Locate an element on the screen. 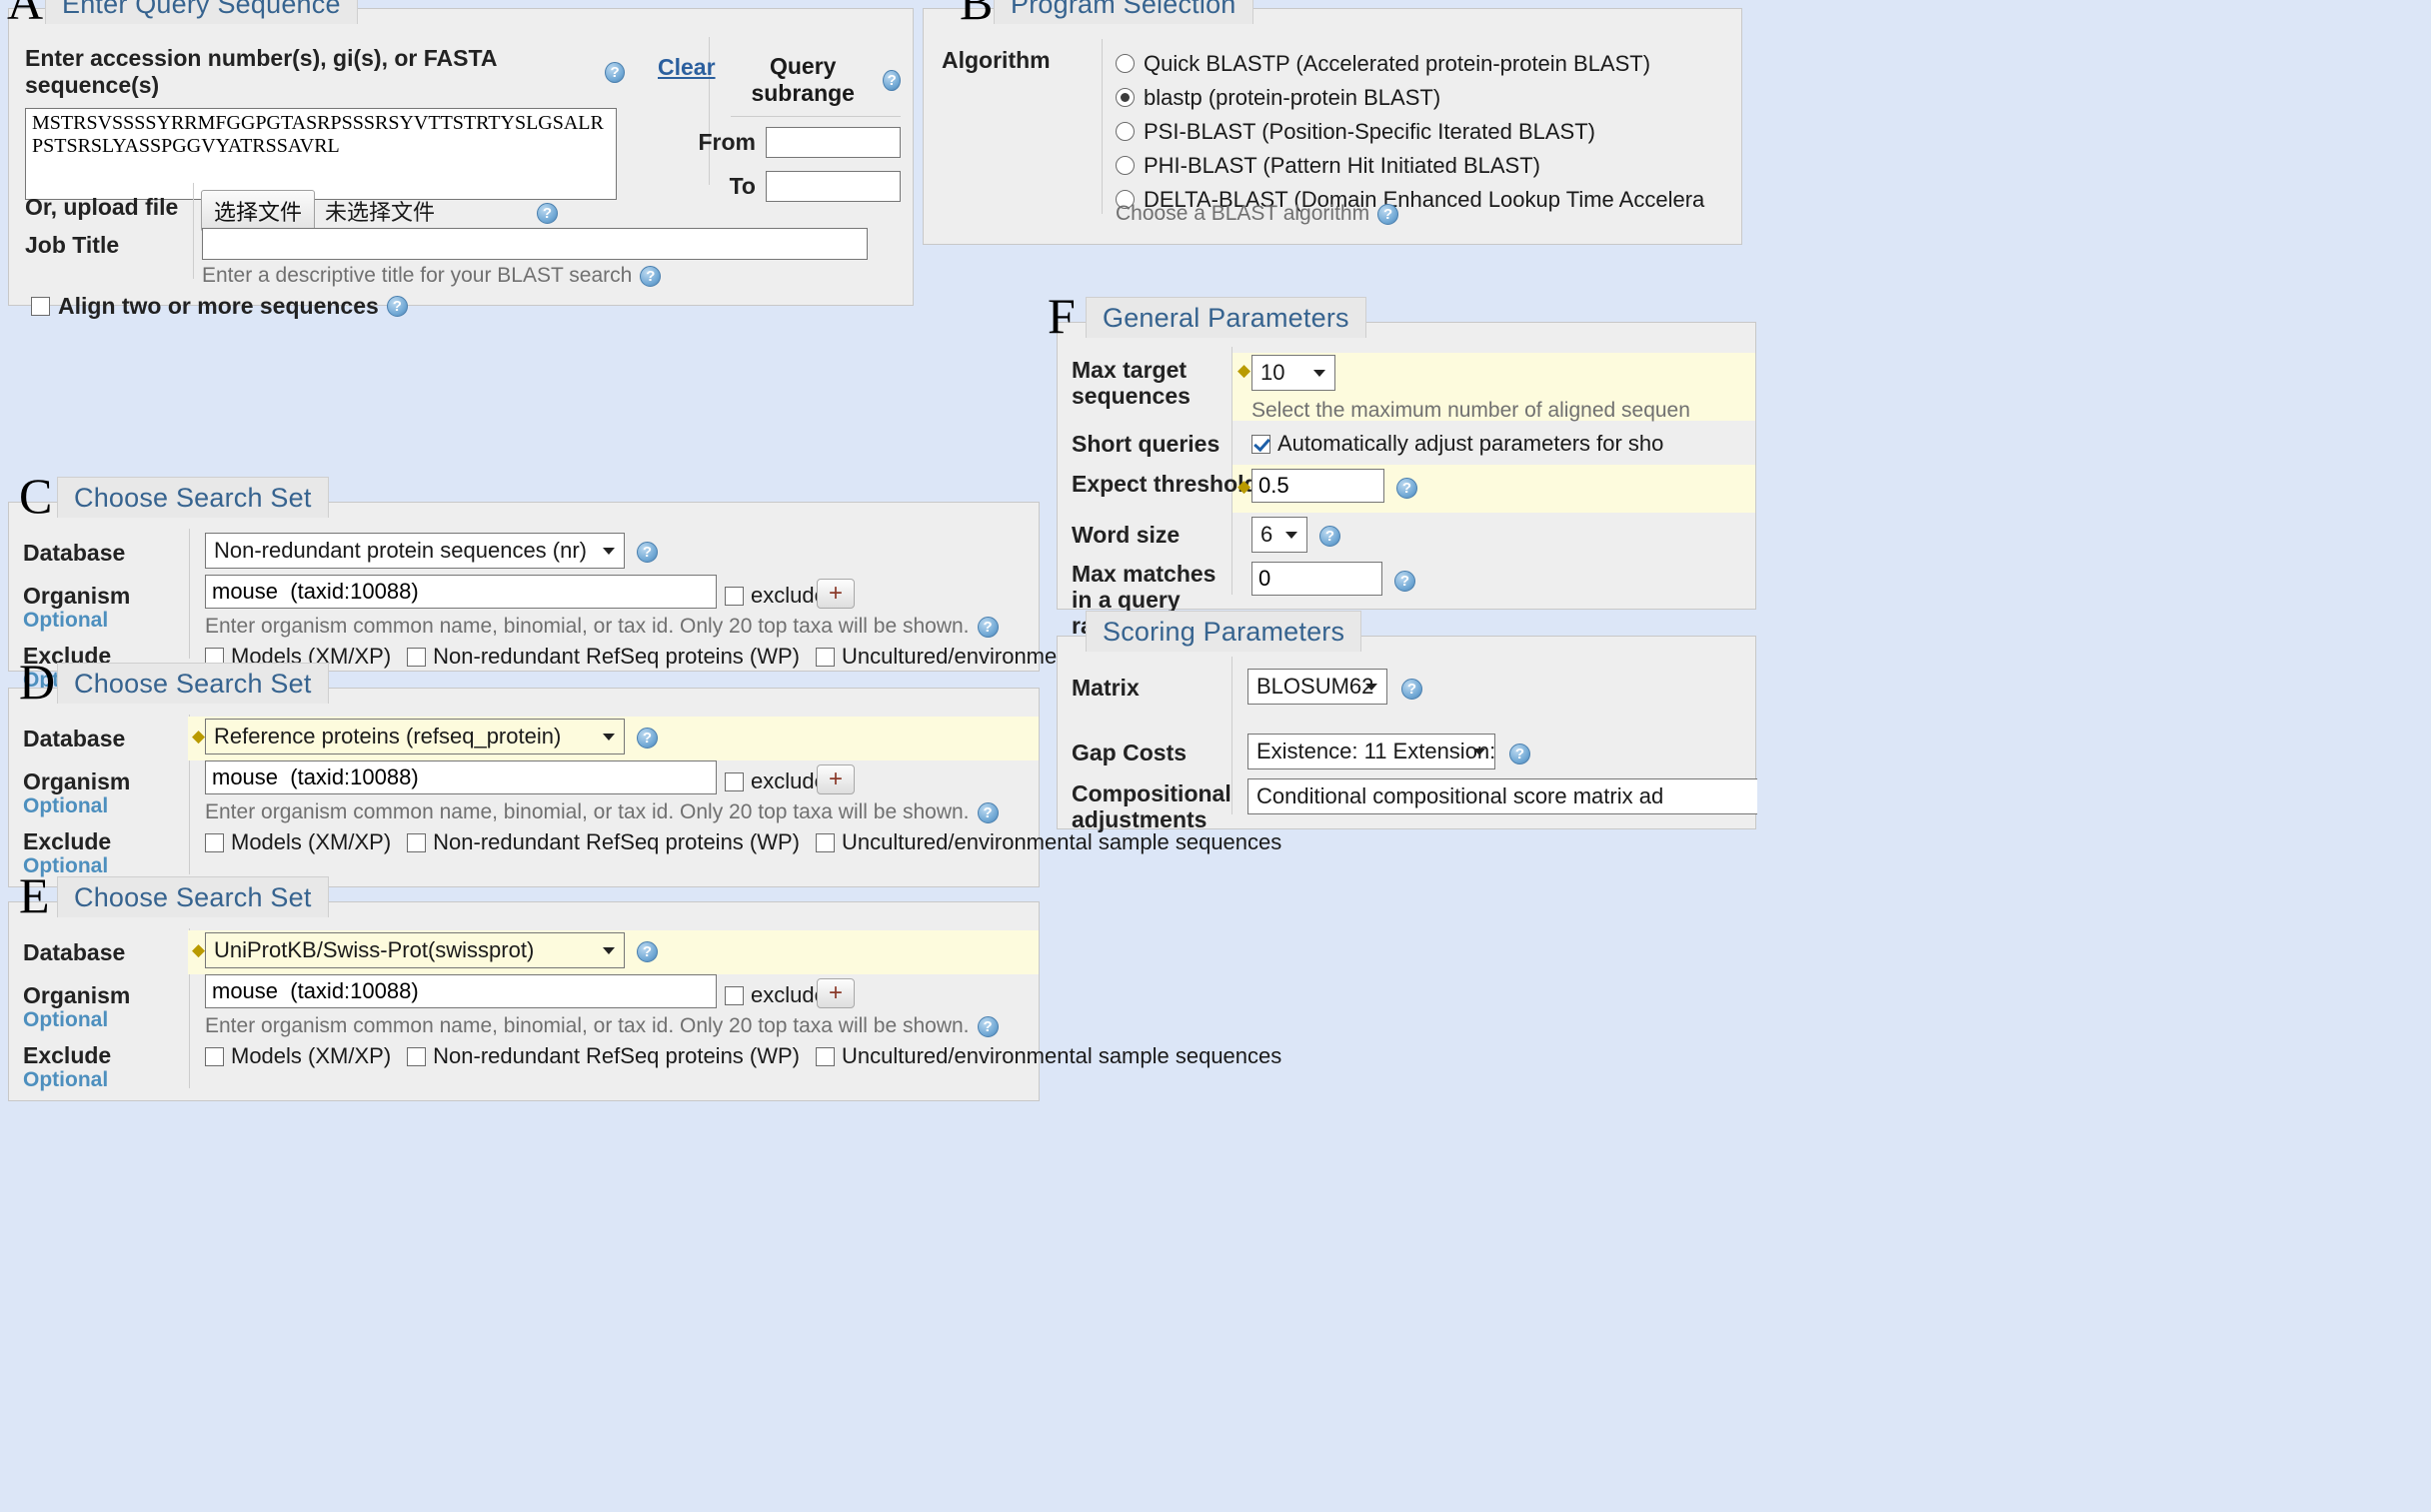  help-icon-word-size is located at coordinates (1330, 536).